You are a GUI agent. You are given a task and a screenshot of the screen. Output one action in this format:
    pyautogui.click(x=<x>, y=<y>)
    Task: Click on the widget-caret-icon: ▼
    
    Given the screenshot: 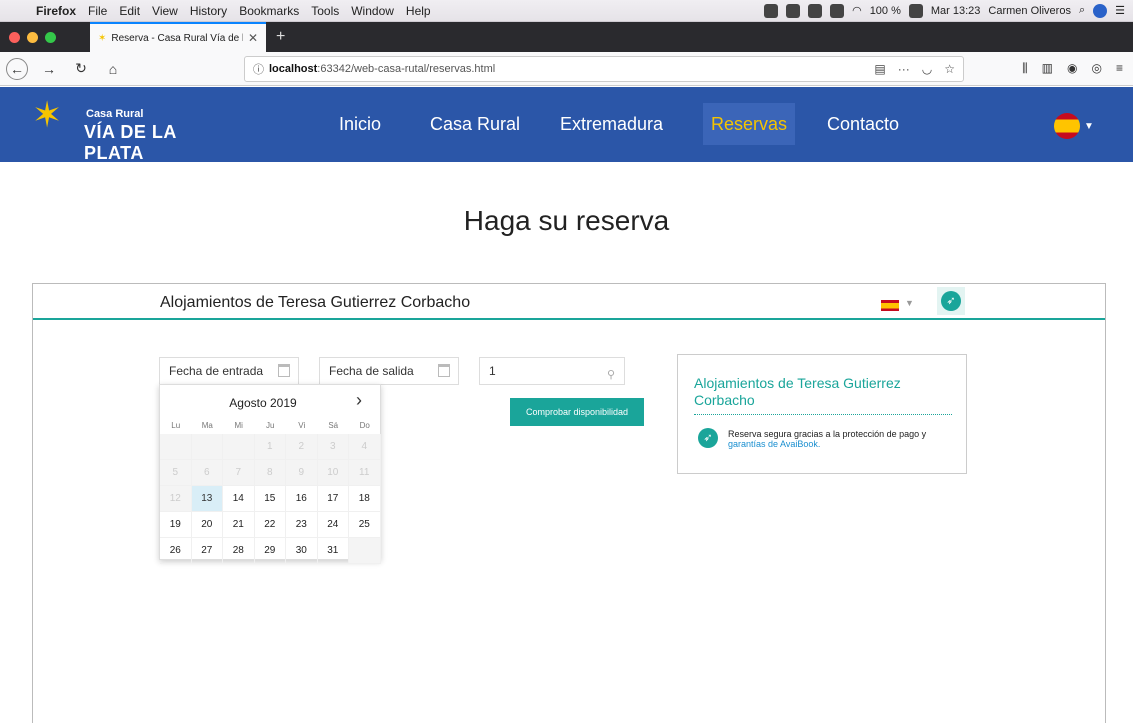 What is the action you would take?
    pyautogui.click(x=909, y=303)
    